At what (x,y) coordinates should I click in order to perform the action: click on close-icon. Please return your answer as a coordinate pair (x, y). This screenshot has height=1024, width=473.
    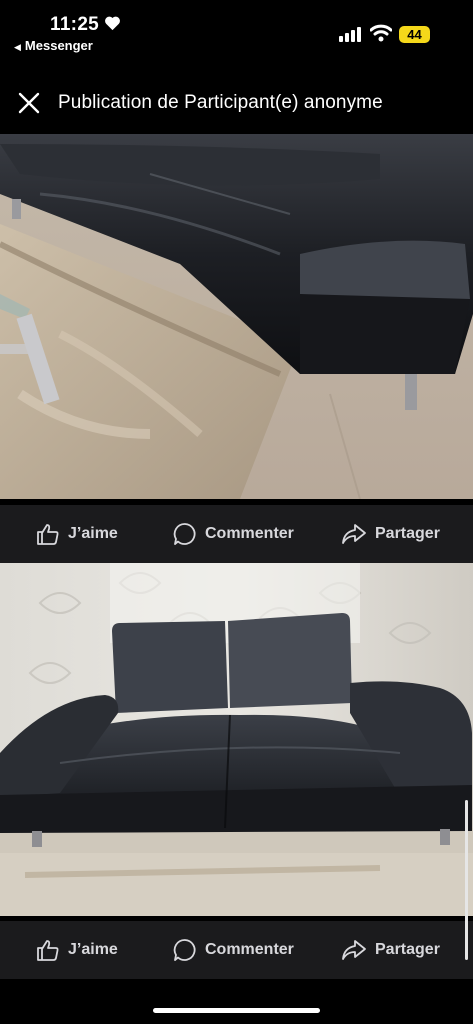
    Looking at the image, I should click on (29, 103).